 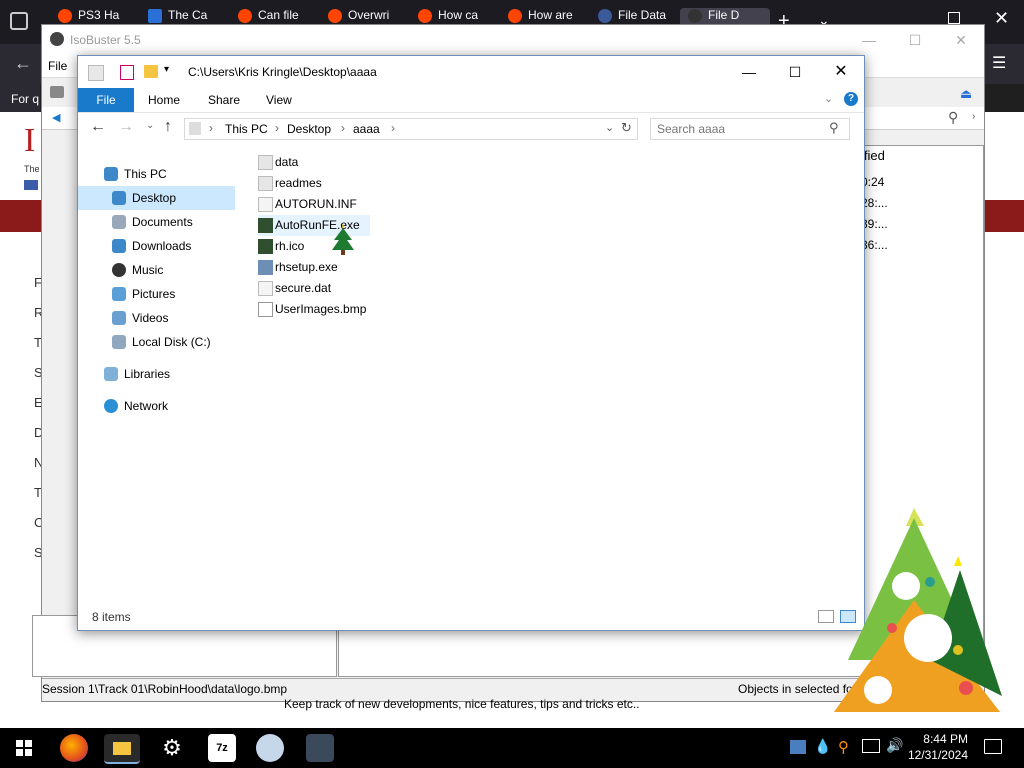 I want to click on isobuster-titlebar: IsoBuster 5.5 — ☐ ✕, so click(x=513, y=40).